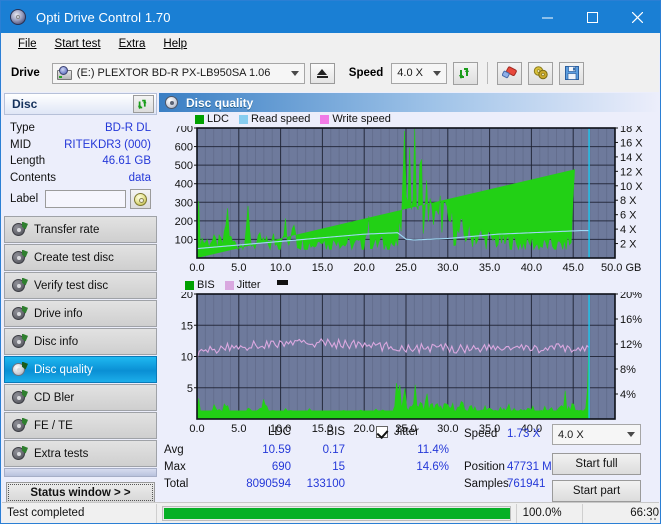 Image resolution: width=661 pixels, height=524 pixels. Describe the element at coordinates (184, 185) in the screenshot. I see `svg-text: 400` at that location.